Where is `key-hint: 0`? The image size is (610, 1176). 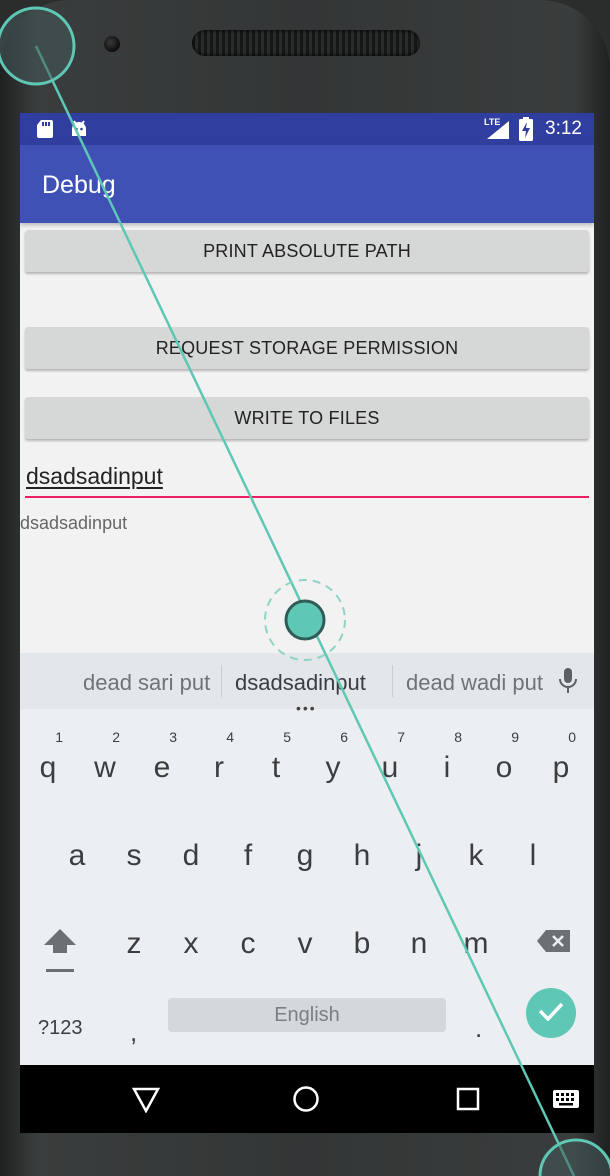 key-hint: 0 is located at coordinates (572, 737).